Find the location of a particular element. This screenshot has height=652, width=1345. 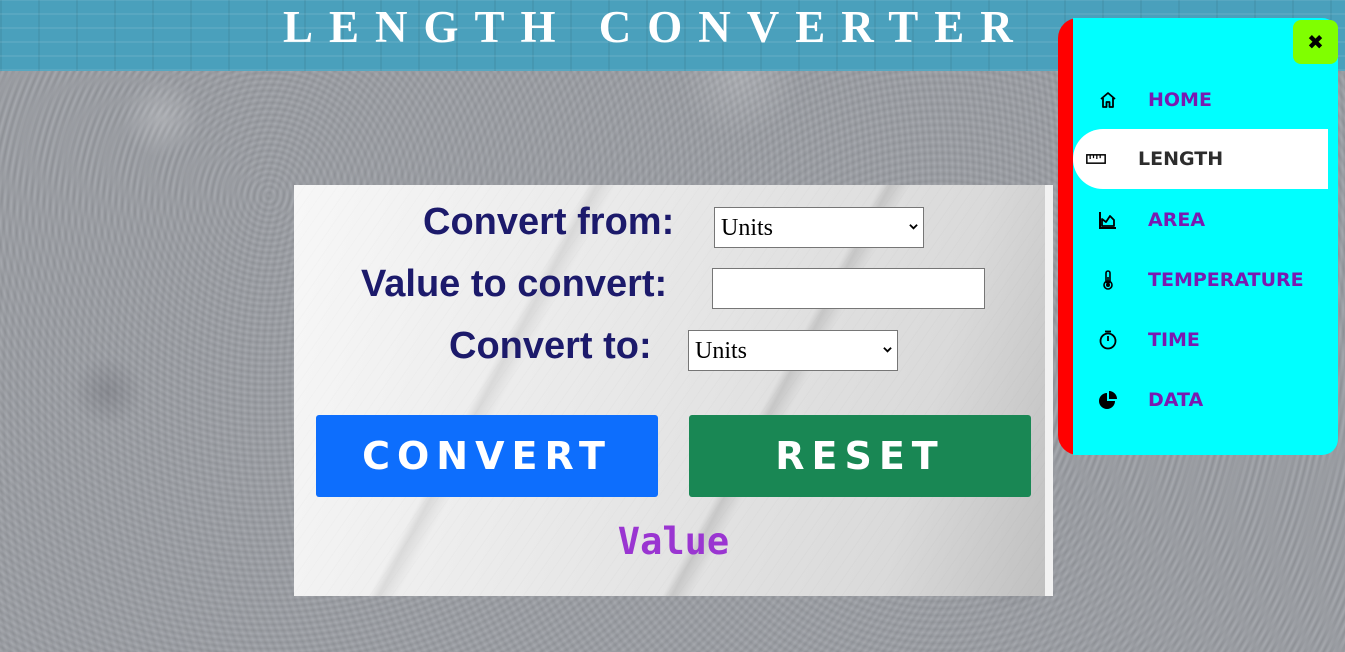

thermometer-icon is located at coordinates (1108, 280).